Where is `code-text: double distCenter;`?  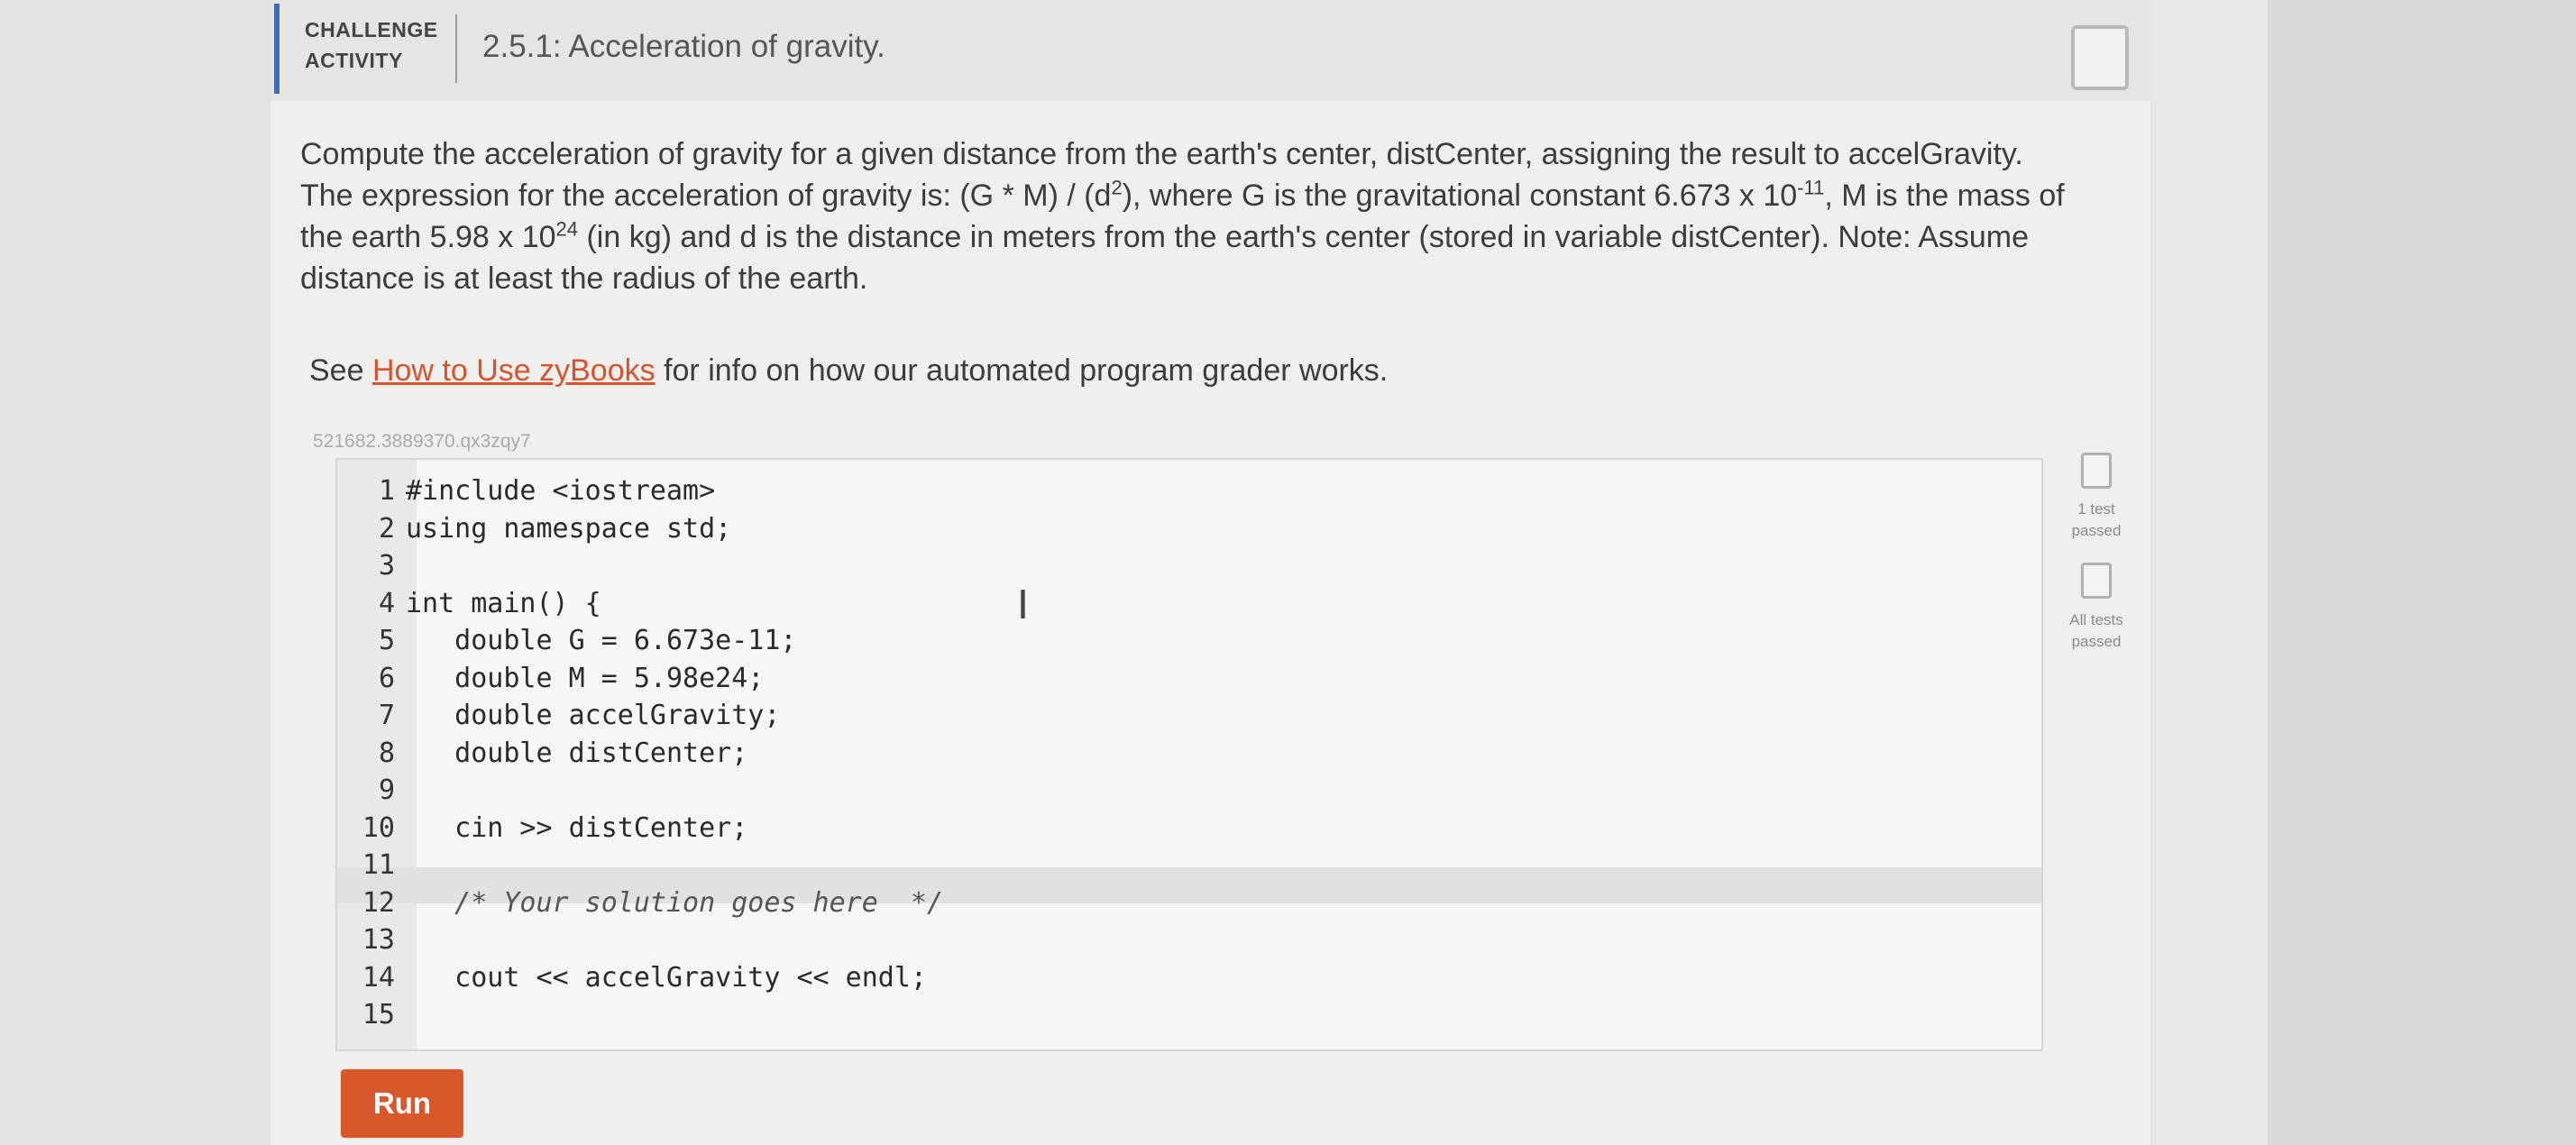
code-text: double distCenter; is located at coordinates (577, 753).